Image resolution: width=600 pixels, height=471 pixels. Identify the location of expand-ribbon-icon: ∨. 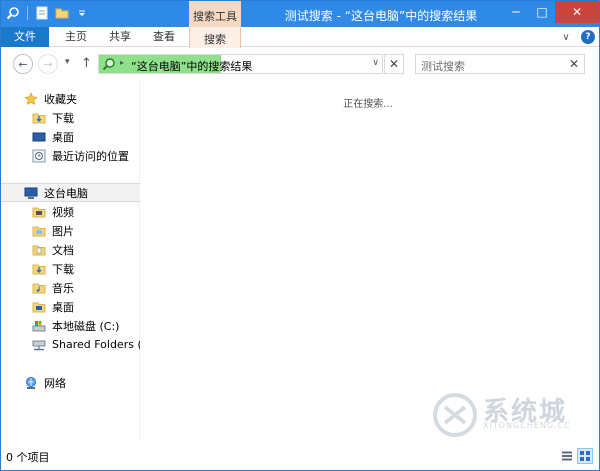
(566, 37).